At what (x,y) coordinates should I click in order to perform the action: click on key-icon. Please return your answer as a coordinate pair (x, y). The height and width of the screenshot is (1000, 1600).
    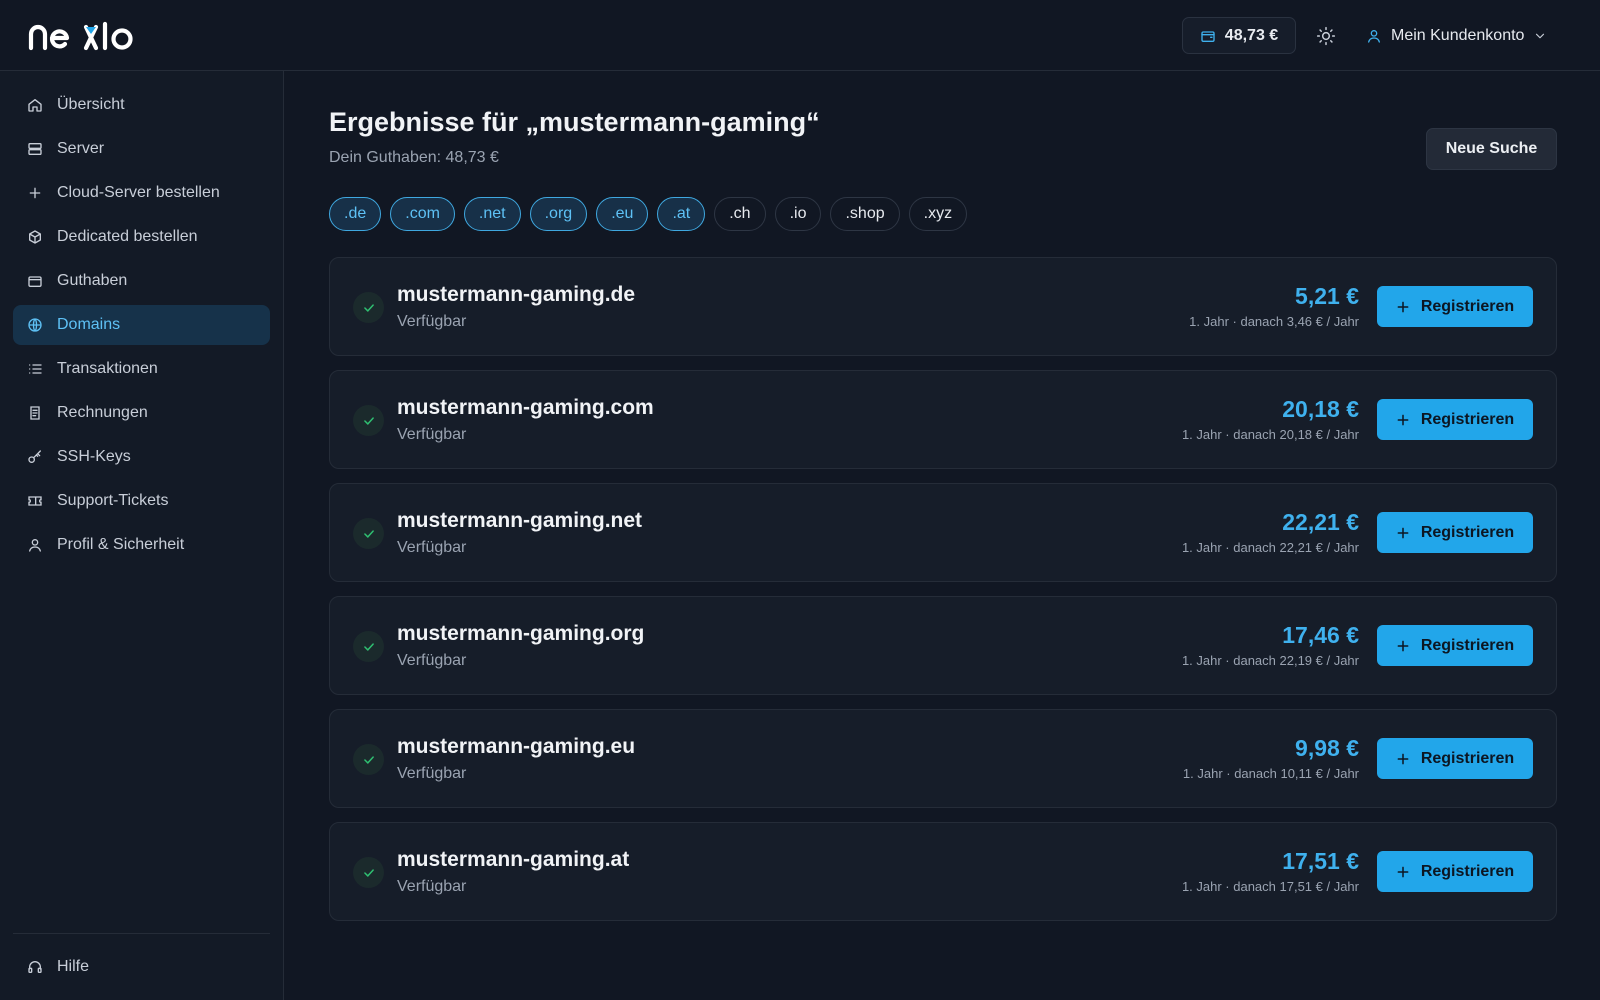
    Looking at the image, I should click on (35, 457).